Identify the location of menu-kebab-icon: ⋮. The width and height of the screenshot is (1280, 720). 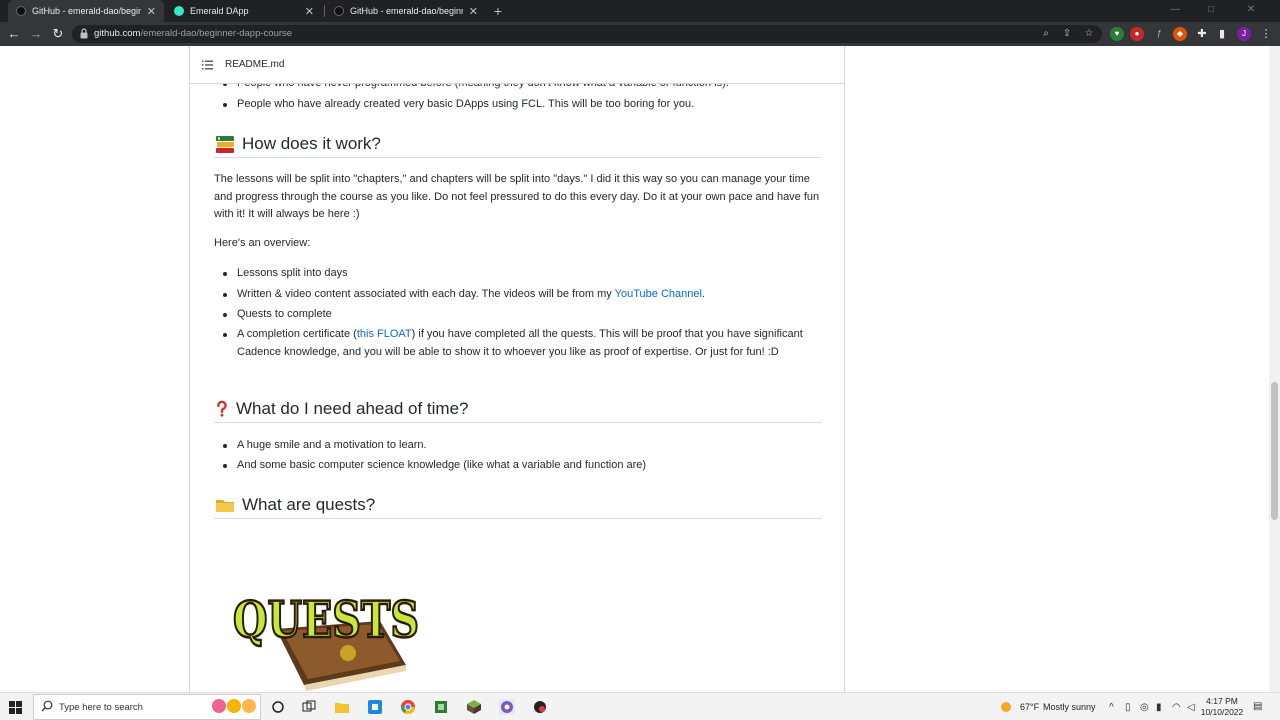
(1266, 34).